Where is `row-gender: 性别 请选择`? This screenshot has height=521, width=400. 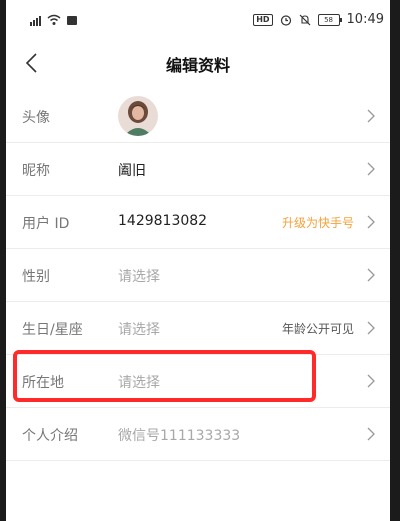
row-gender: 性别 请选择 is located at coordinates (198, 275).